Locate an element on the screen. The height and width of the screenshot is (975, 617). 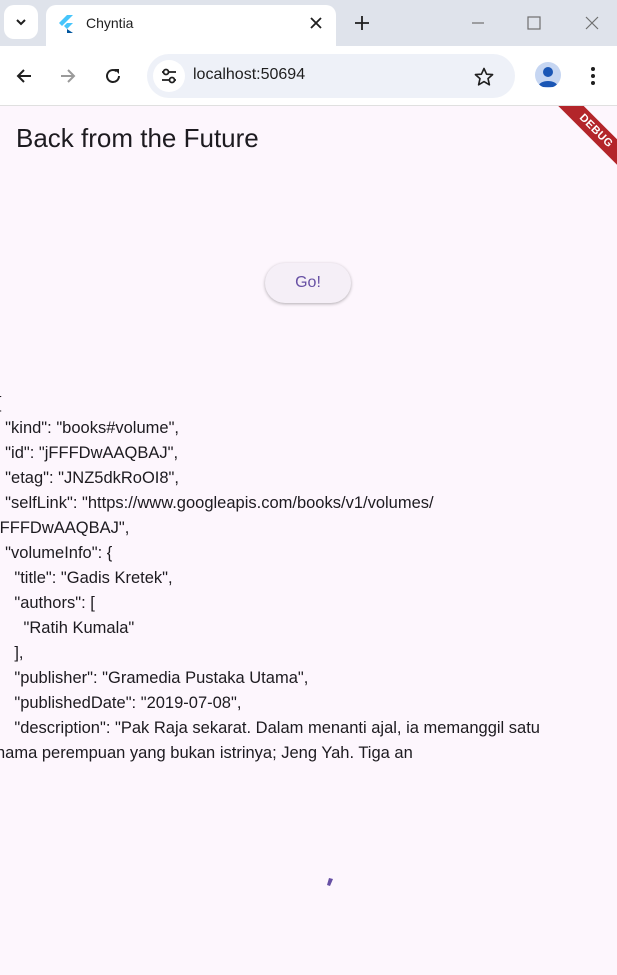
close-window-button is located at coordinates (592, 23).